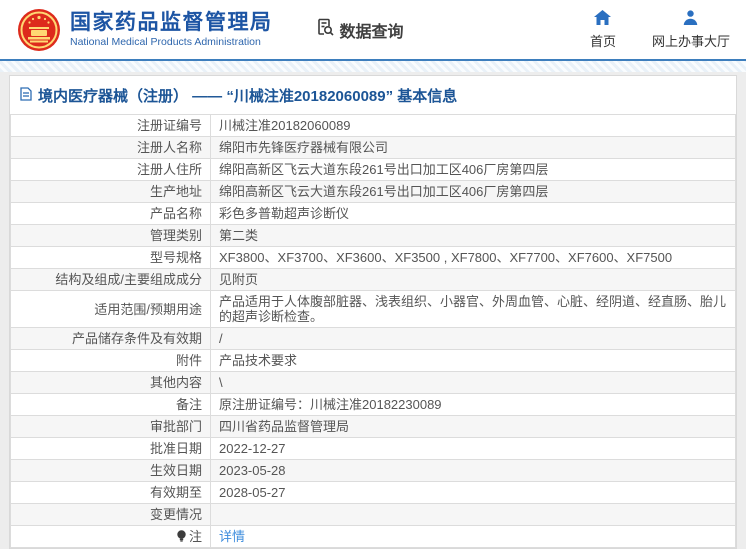  What do you see at coordinates (473, 125) in the screenshot?
I see `row-value: 川械注准20182060089` at bounding box center [473, 125].